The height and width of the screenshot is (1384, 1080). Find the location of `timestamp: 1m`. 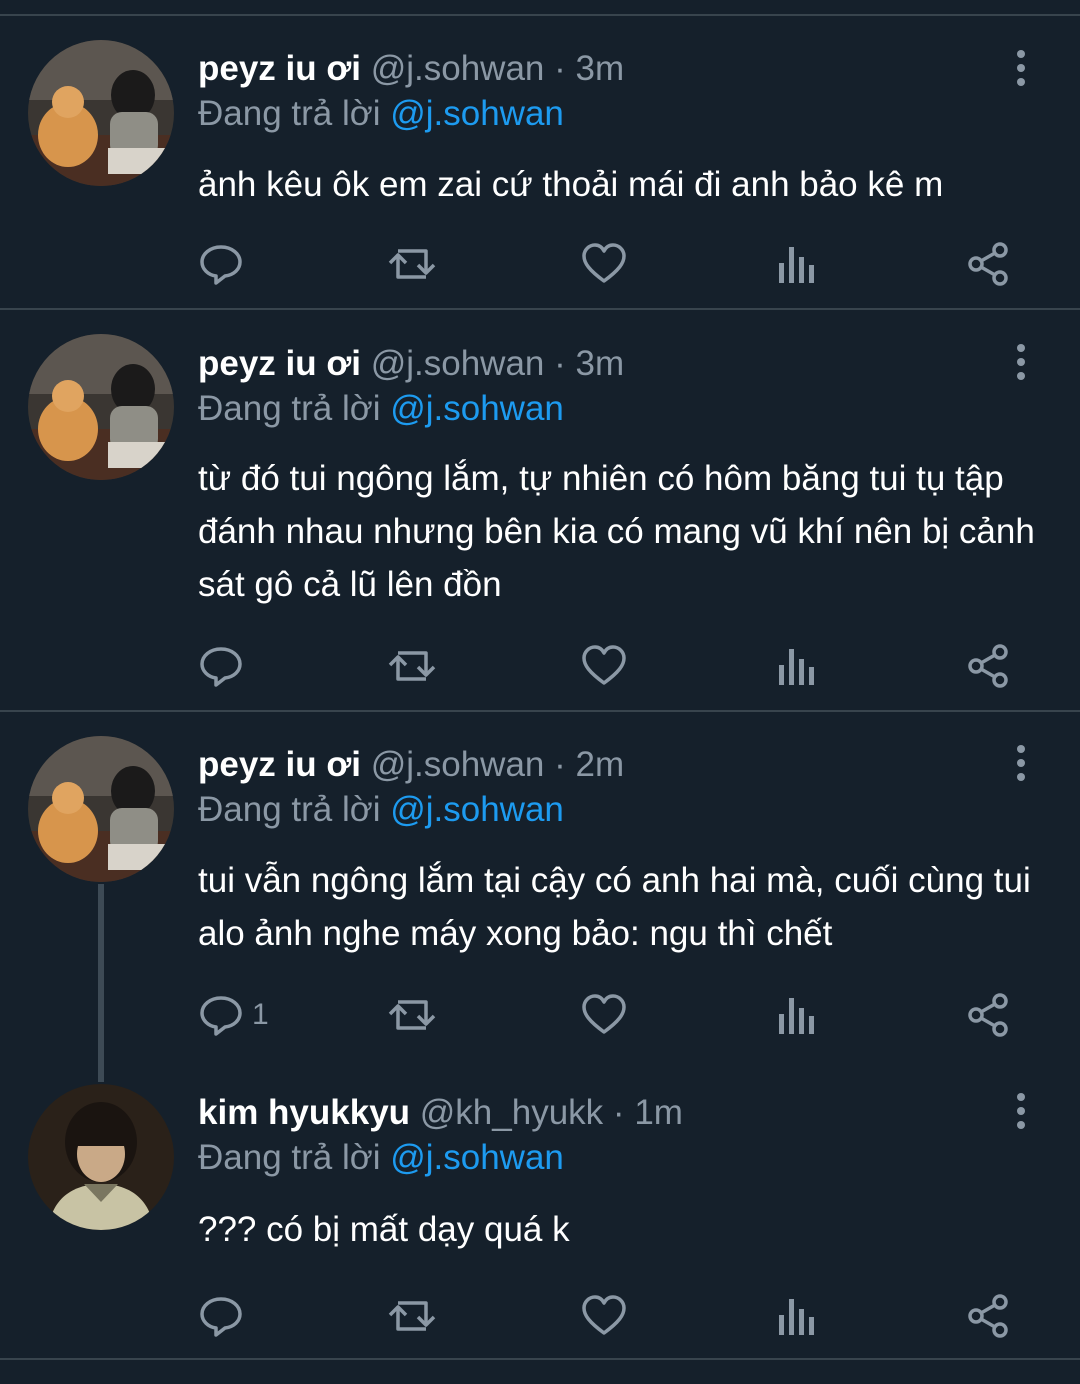

timestamp: 1m is located at coordinates (658, 1112).